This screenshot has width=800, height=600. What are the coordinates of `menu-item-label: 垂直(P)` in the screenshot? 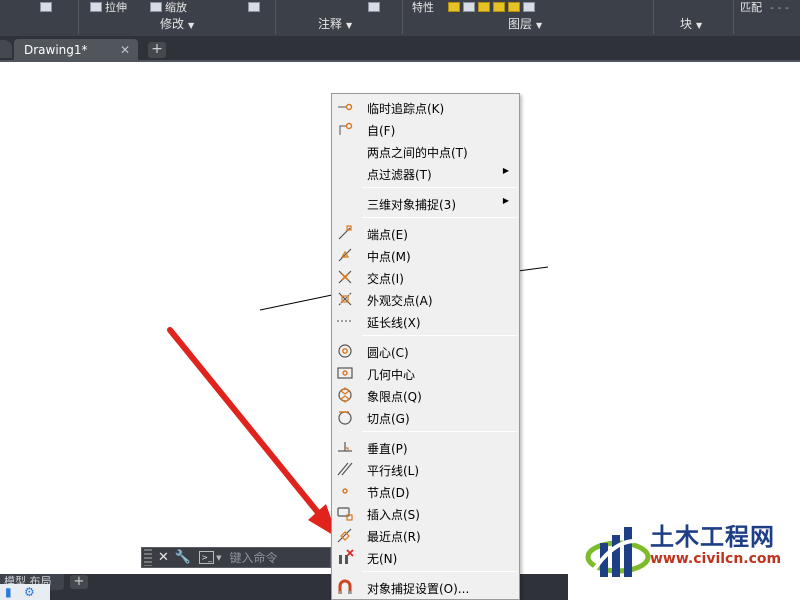 It's located at (387, 449).